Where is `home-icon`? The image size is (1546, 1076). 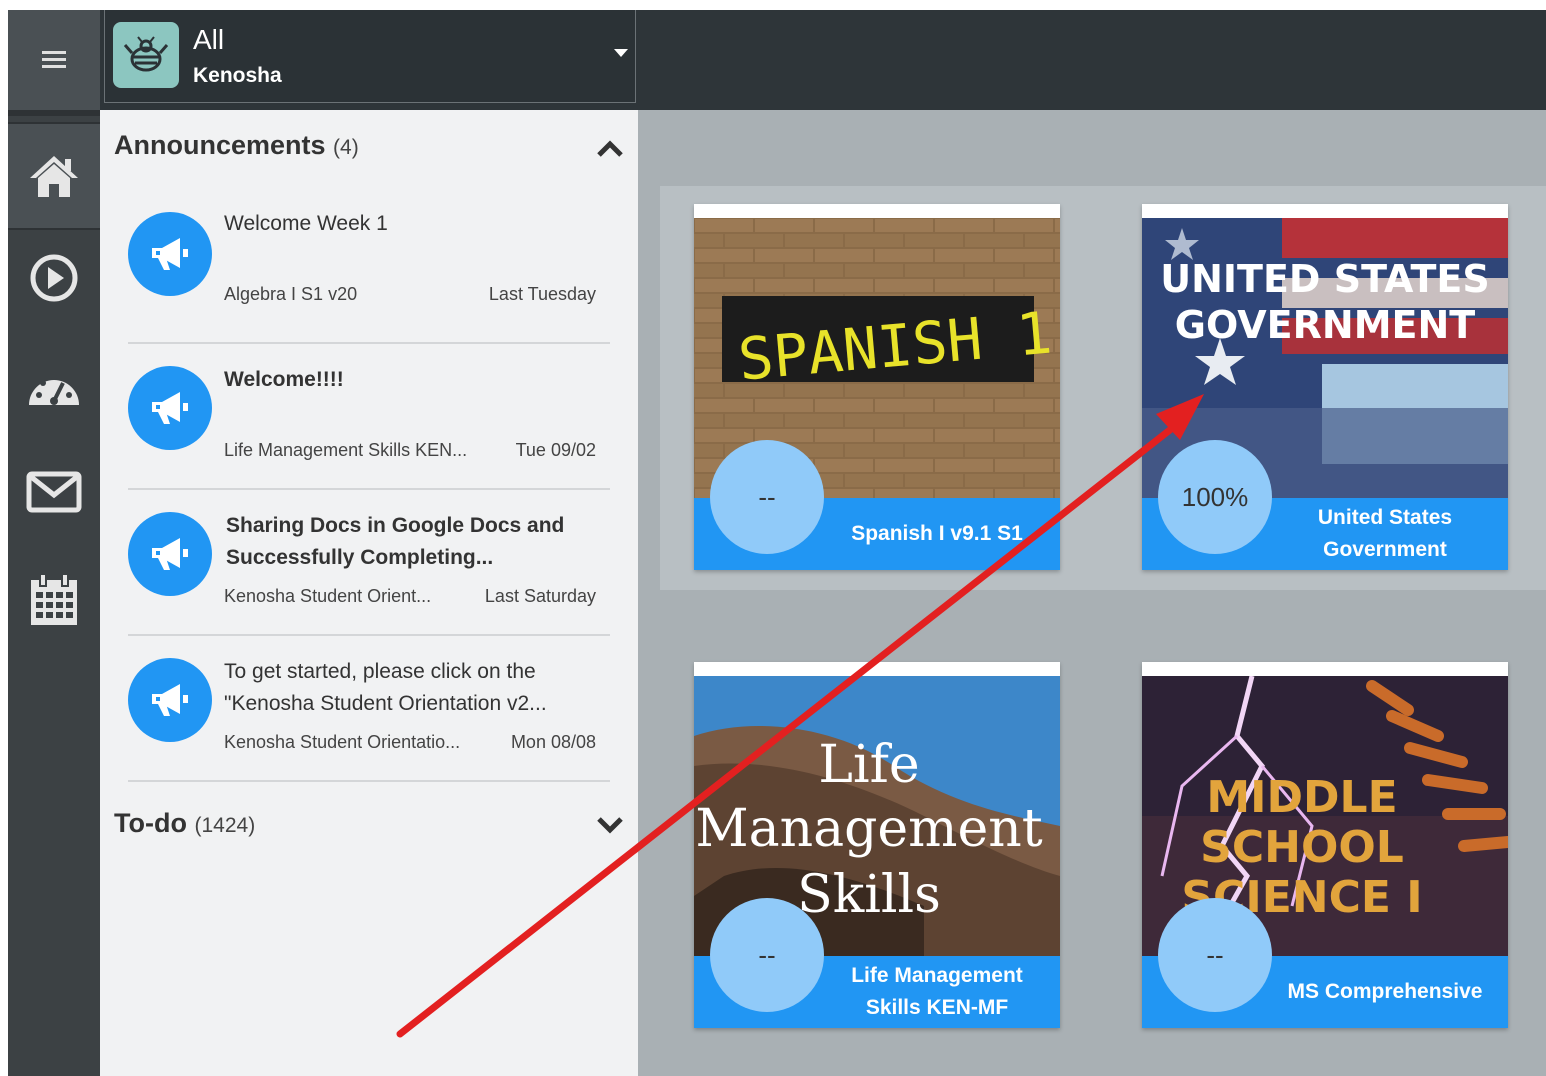 home-icon is located at coordinates (54, 176).